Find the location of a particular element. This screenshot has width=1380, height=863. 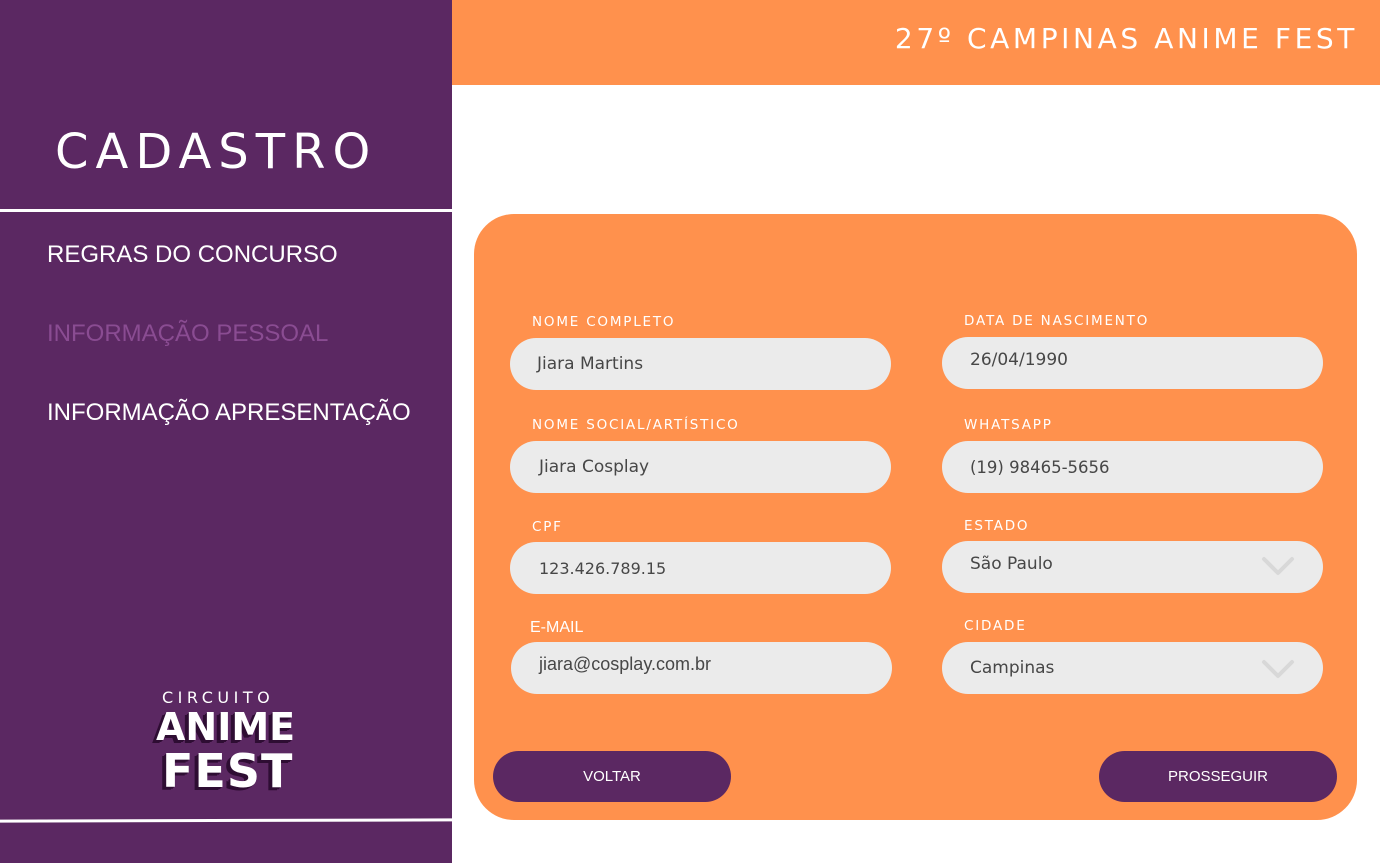

logo-anime-text: ANIME is located at coordinates (226, 727).